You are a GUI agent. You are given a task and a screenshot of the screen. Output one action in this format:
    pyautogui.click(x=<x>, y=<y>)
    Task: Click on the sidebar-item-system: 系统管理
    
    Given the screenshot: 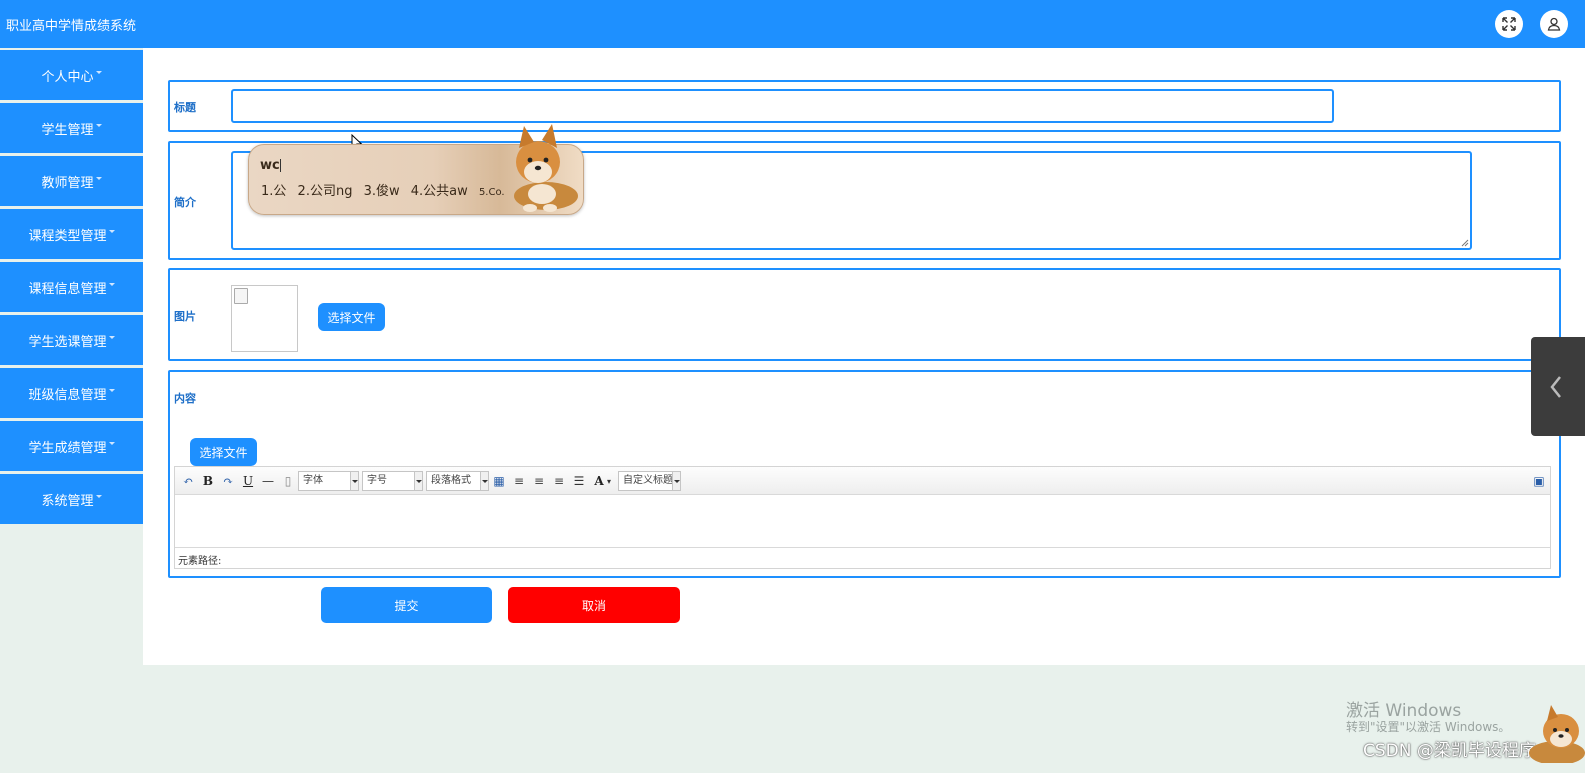 What is the action you would take?
    pyautogui.click(x=71, y=499)
    